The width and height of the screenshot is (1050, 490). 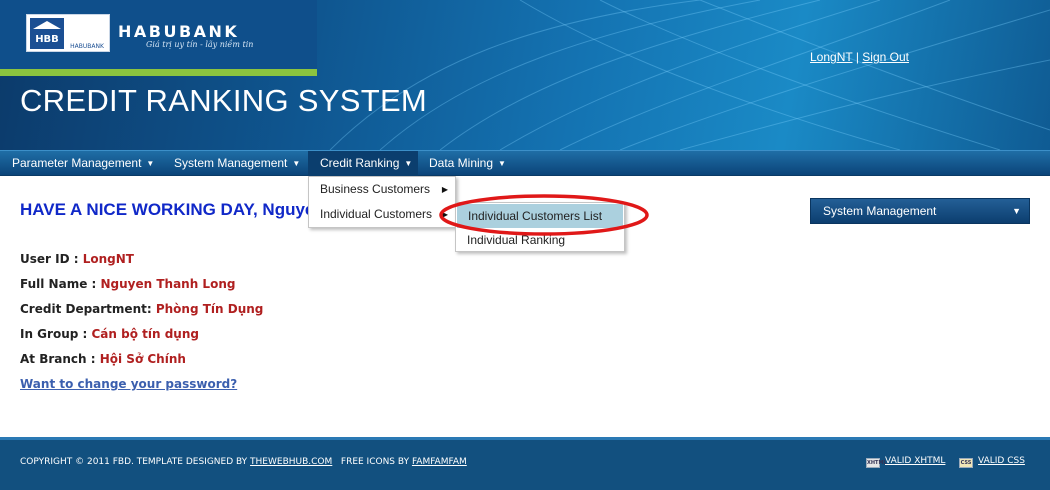 I want to click on logo-mark-text: HBB, so click(x=47, y=39).